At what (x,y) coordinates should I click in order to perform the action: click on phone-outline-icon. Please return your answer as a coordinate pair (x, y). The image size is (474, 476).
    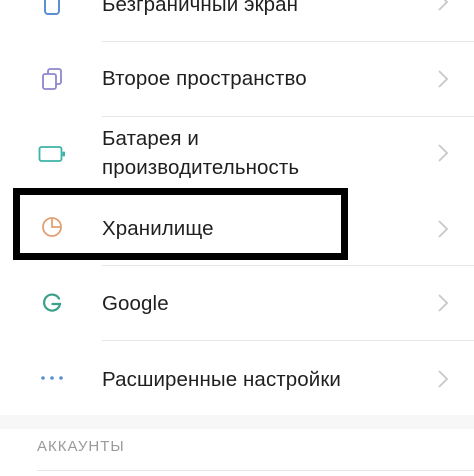
    Looking at the image, I should click on (52, 9).